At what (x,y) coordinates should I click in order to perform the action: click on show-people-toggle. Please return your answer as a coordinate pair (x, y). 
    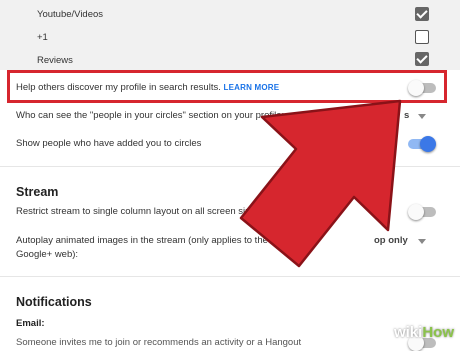
    Looking at the image, I should click on (422, 144).